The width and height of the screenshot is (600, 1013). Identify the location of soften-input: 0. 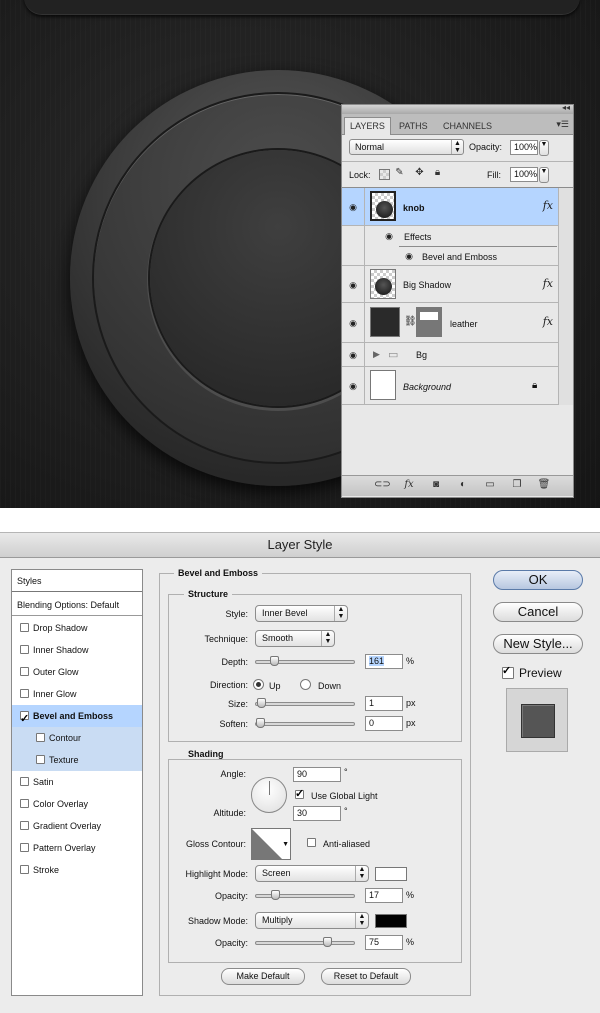
(384, 723).